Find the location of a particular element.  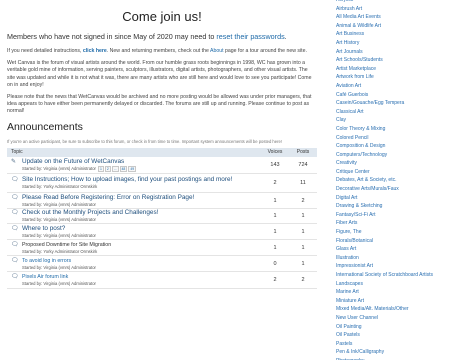

sidebar-item: Glass Art is located at coordinates (393, 249).